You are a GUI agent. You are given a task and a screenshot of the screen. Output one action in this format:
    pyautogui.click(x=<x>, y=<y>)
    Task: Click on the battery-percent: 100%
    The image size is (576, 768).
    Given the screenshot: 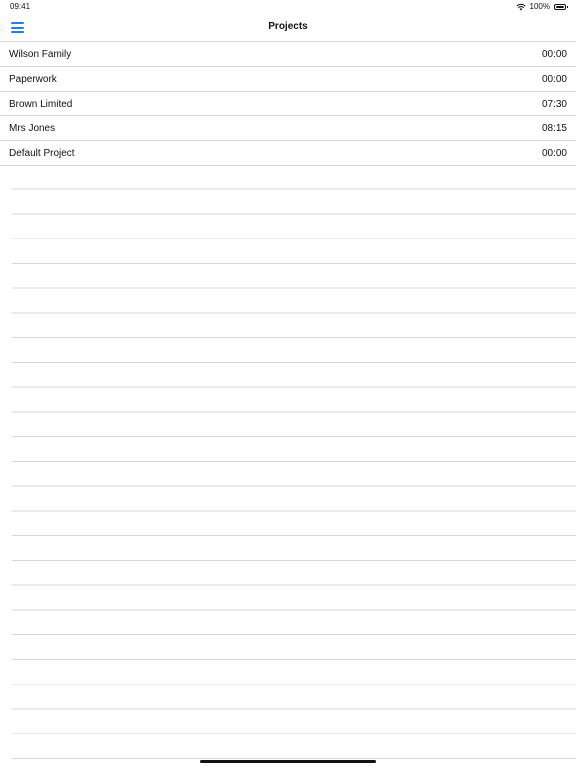 What is the action you would take?
    pyautogui.click(x=539, y=6)
    